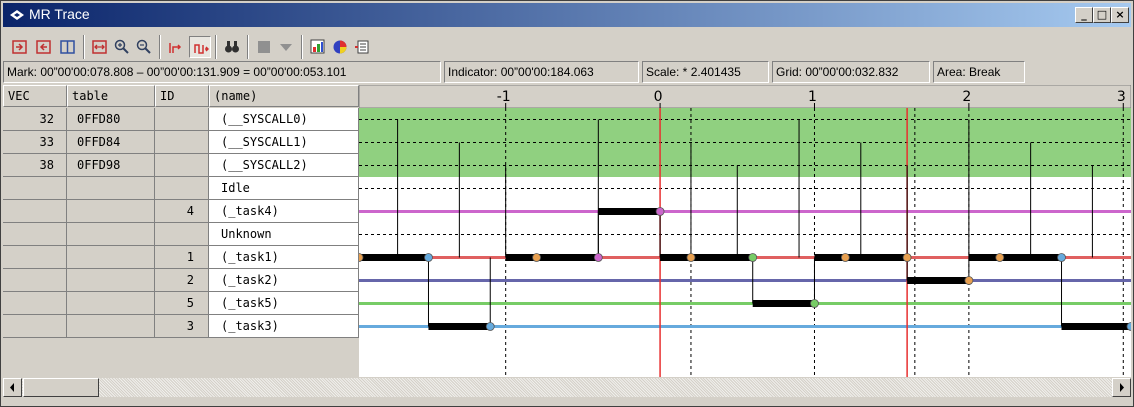 This screenshot has width=1134, height=407. I want to click on title-bar: MR Trace _ □ ×, so click(567, 15).